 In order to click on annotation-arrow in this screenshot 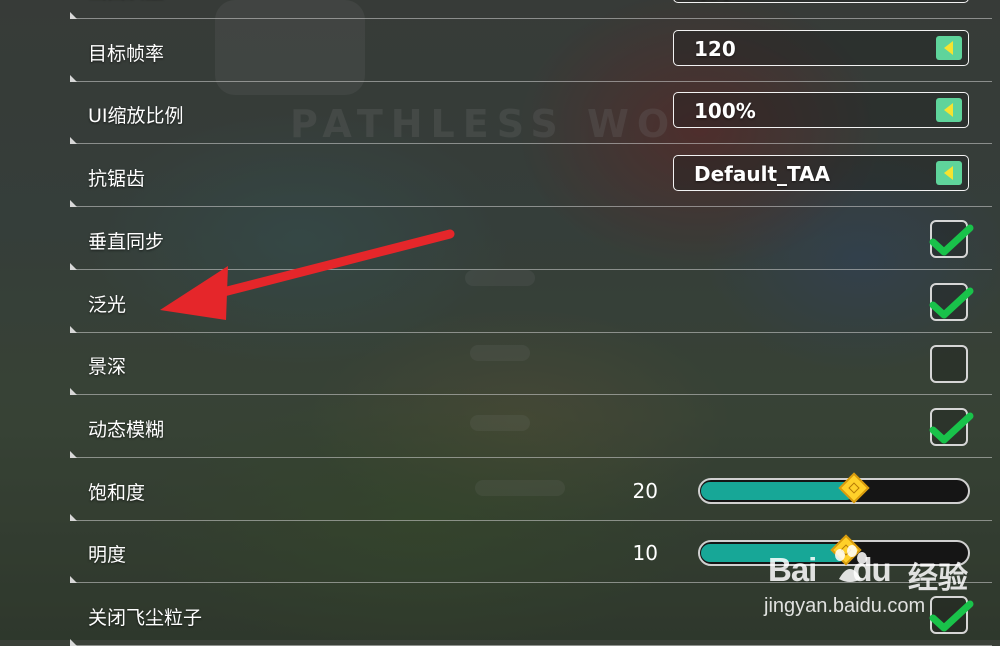, I will do `click(307, 274)`.